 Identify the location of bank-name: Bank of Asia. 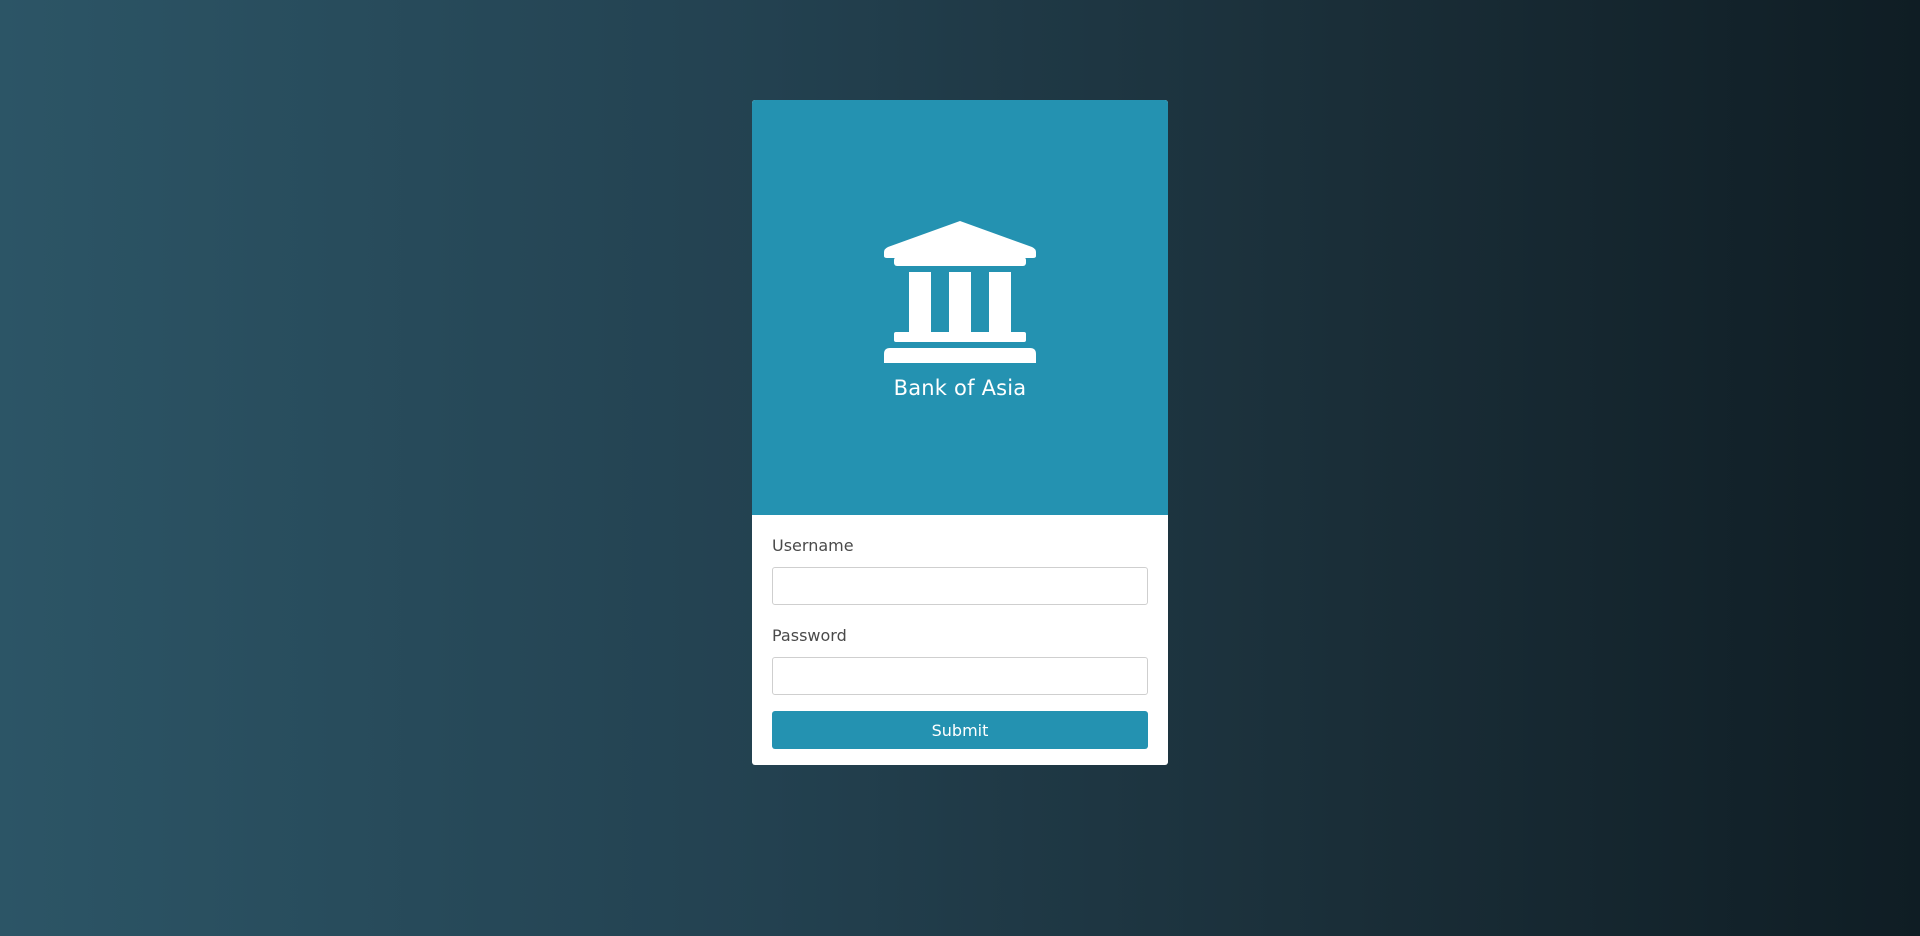
(960, 388).